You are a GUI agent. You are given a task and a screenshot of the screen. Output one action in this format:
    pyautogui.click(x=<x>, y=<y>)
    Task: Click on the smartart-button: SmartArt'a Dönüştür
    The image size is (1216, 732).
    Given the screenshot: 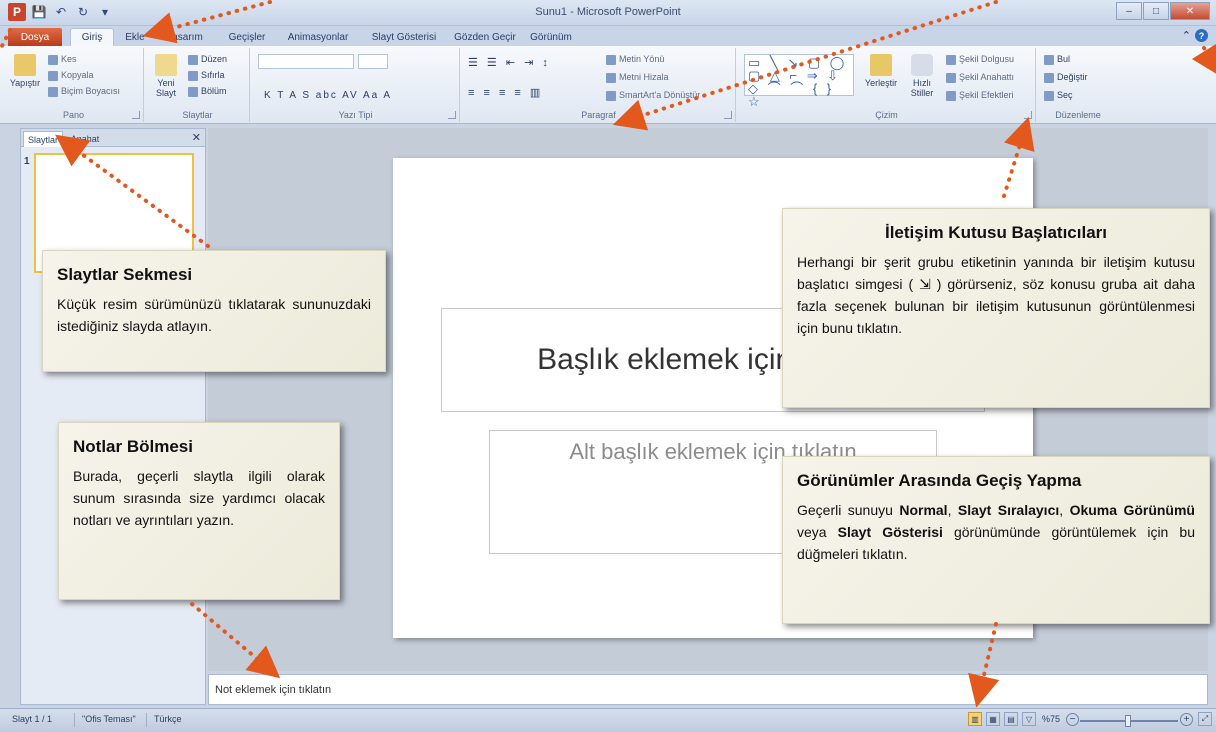 What is the action you would take?
    pyautogui.click(x=653, y=95)
    